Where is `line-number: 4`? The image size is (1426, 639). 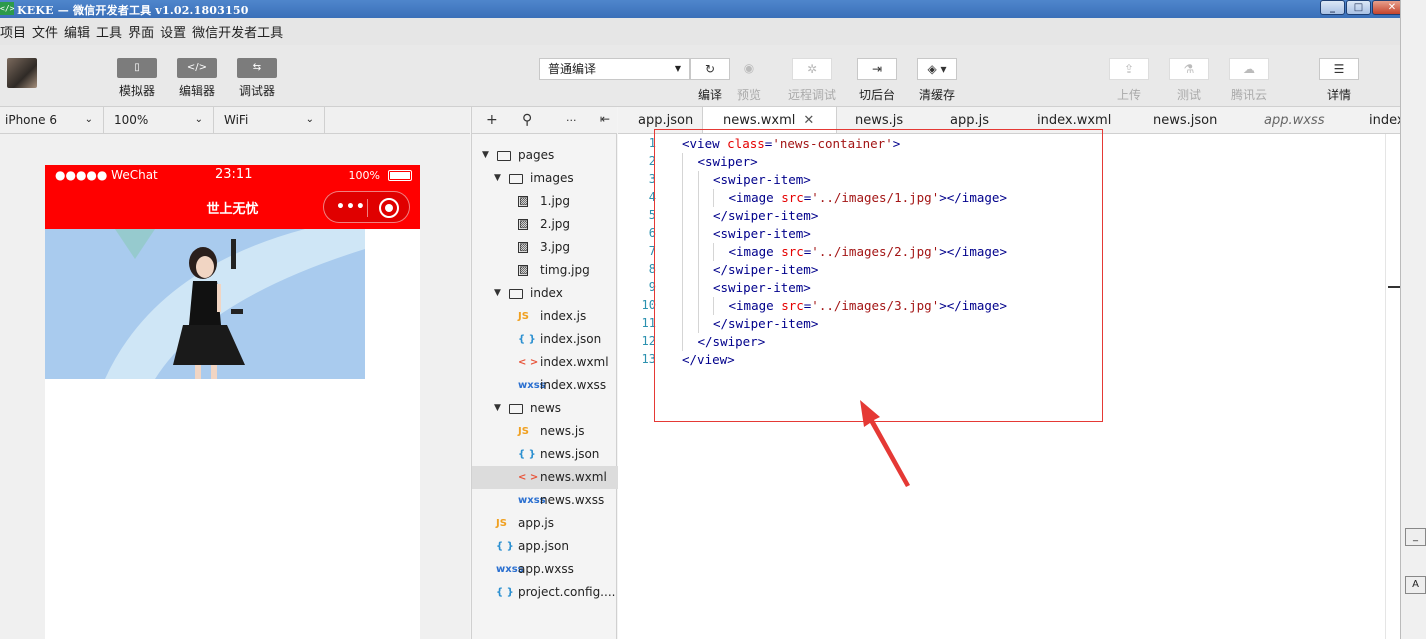 line-number: 4 is located at coordinates (652, 197).